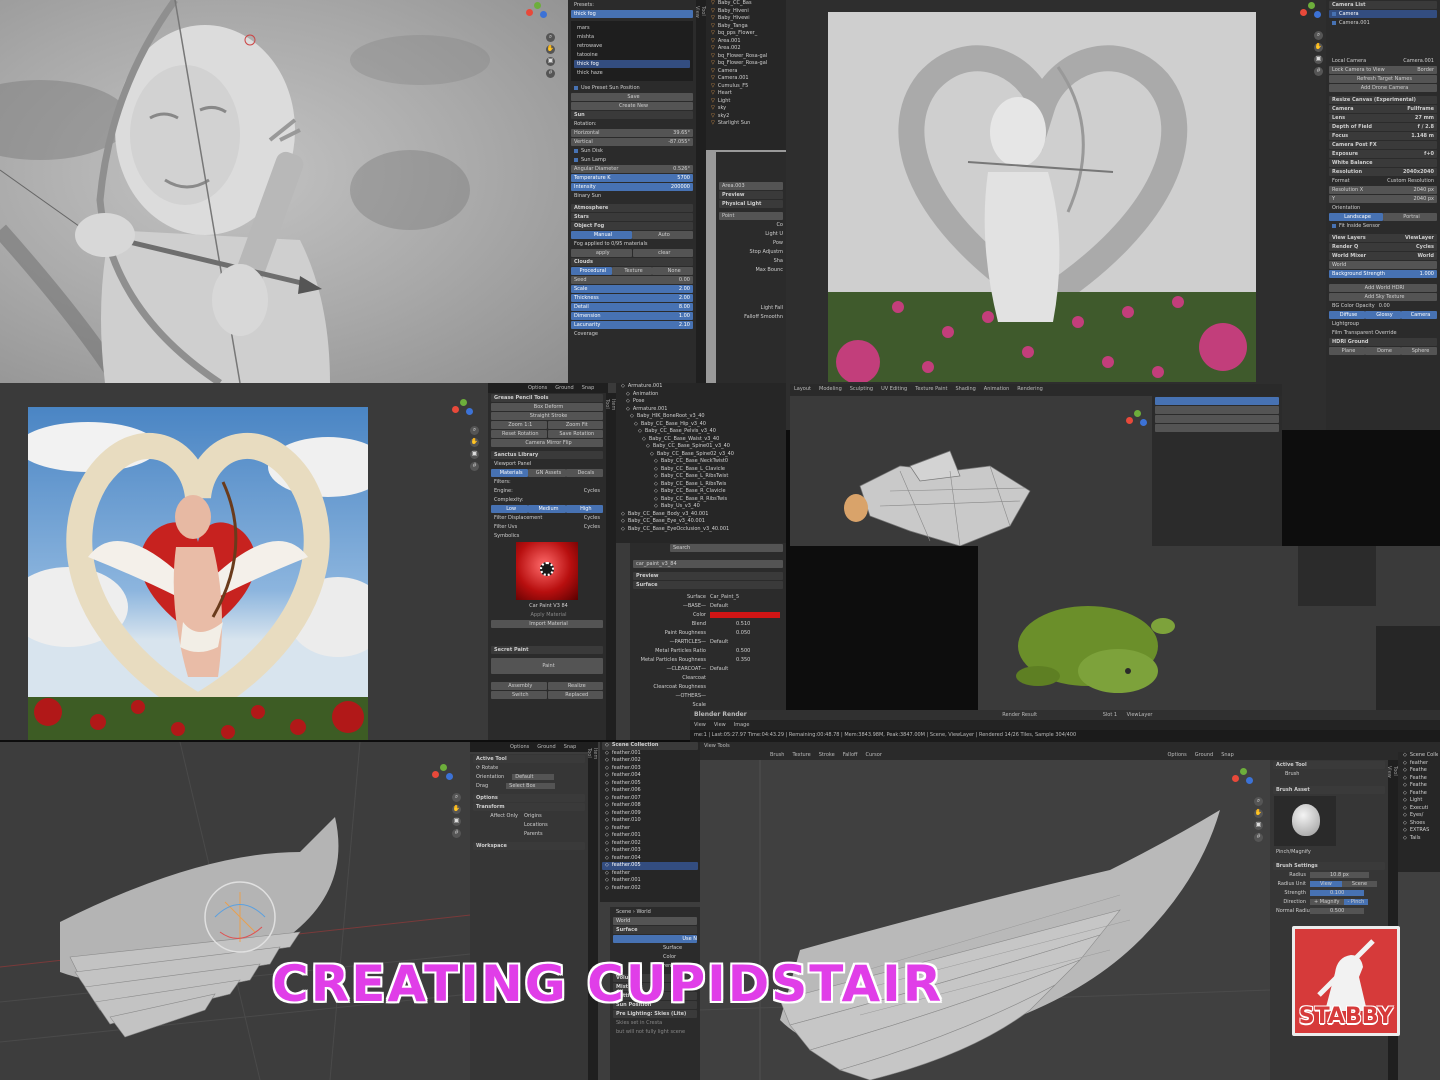  Describe the element at coordinates (701, 417) in the screenshot. I see `outliner-item: Baby_HIK_BoneRoot_v3_40` at that location.